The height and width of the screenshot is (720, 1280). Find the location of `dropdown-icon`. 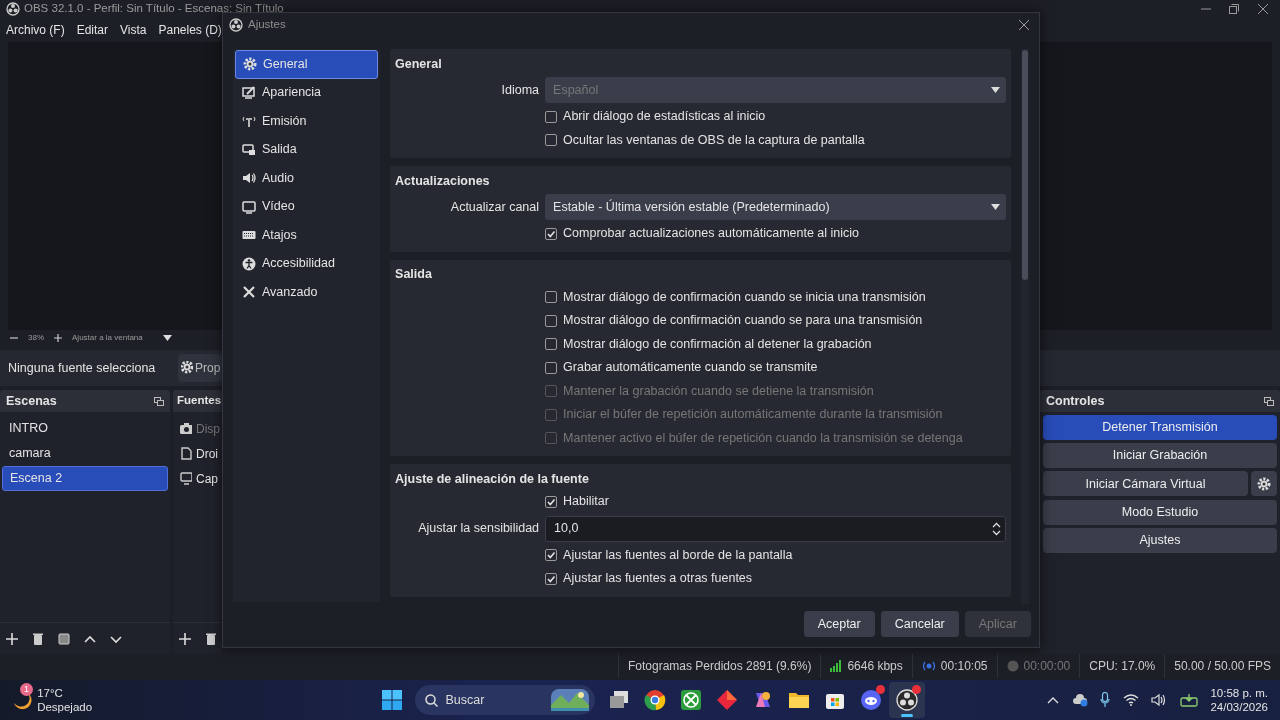

dropdown-icon is located at coordinates (167, 338).